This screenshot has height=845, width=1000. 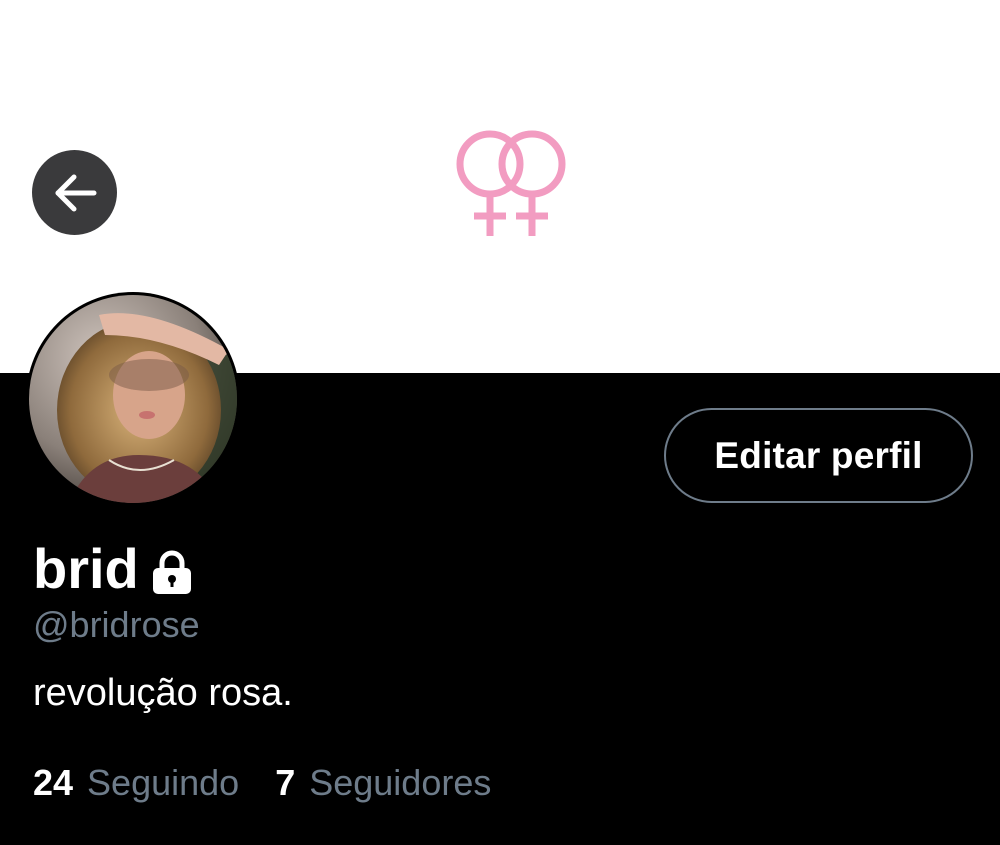 I want to click on followers-label: Seguidores, so click(x=400, y=782).